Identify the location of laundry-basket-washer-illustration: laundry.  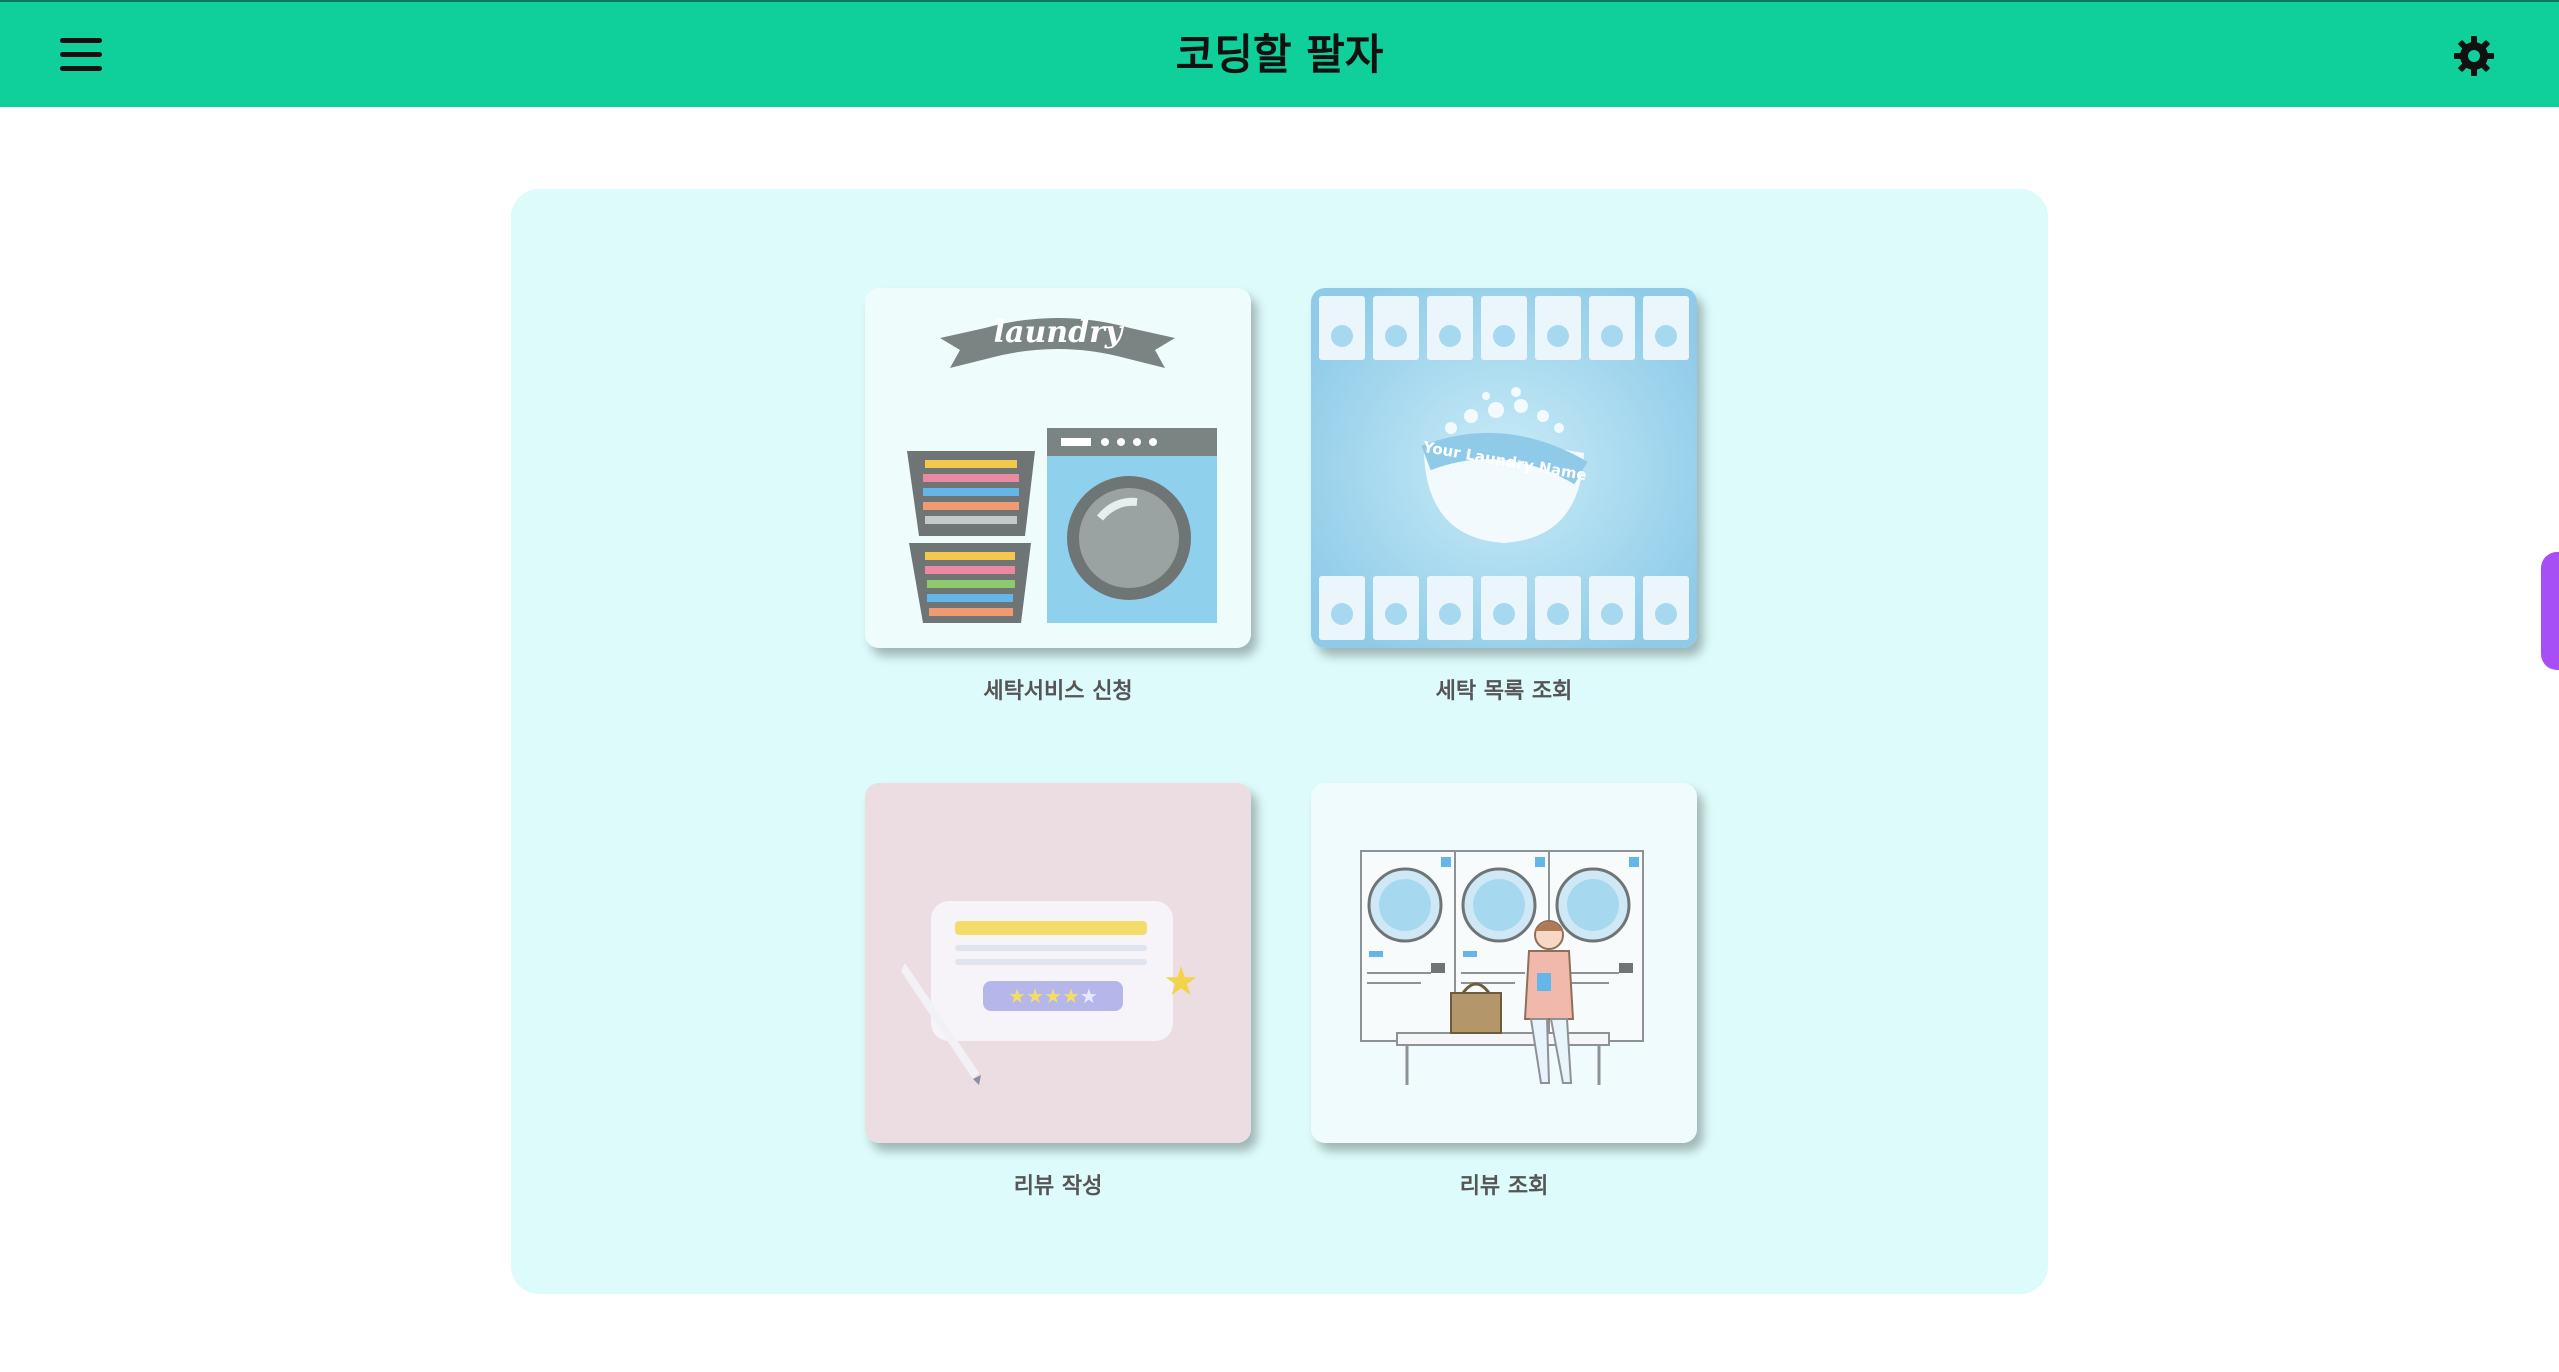
(1058, 468).